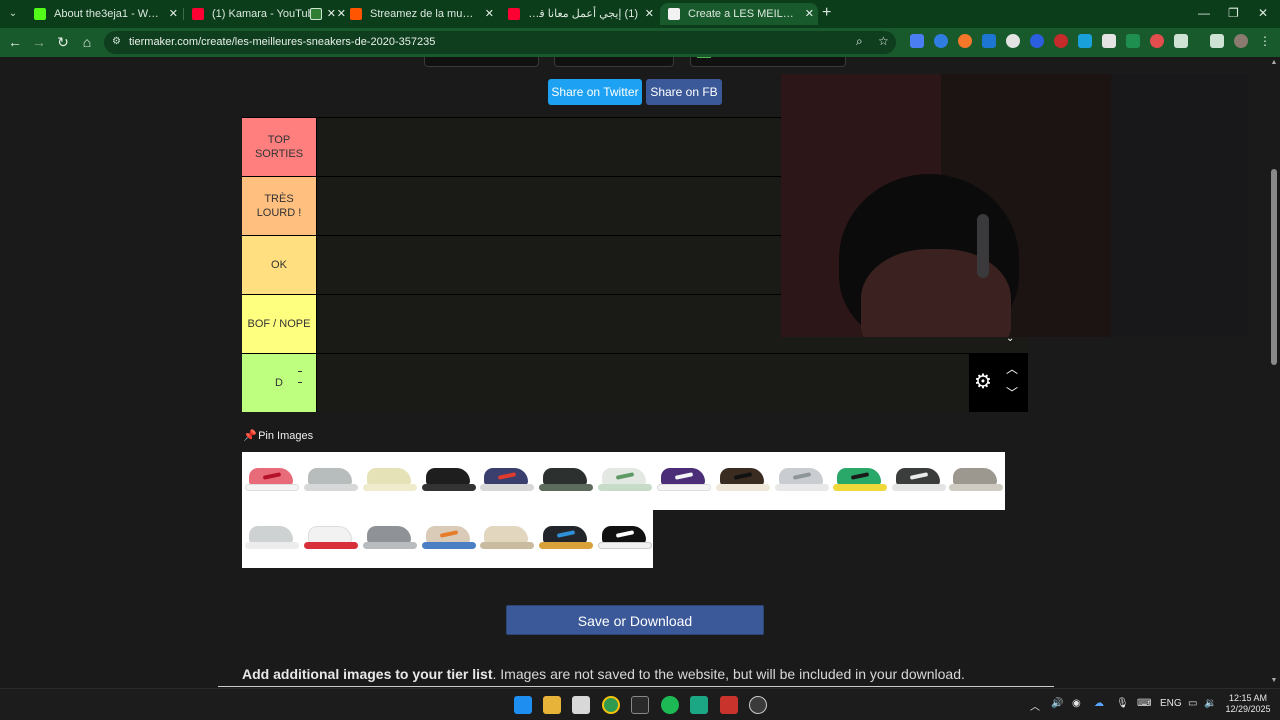 The height and width of the screenshot is (720, 1280). I want to click on tab-search-icon: ⌄, so click(13, 14).